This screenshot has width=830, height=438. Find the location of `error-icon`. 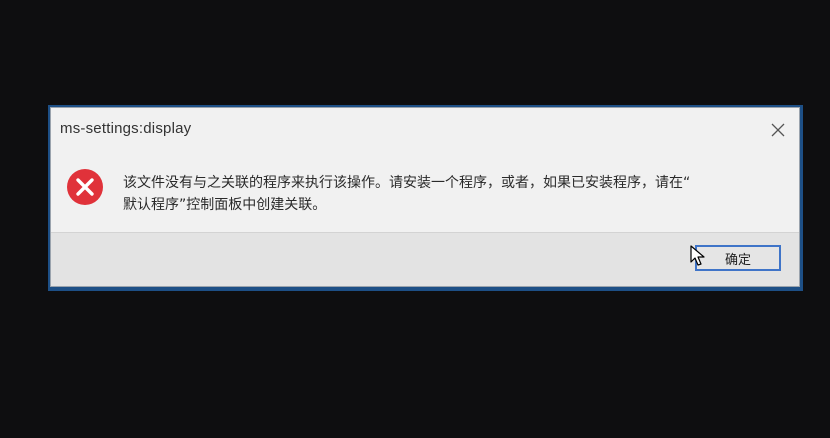

error-icon is located at coordinates (85, 187).